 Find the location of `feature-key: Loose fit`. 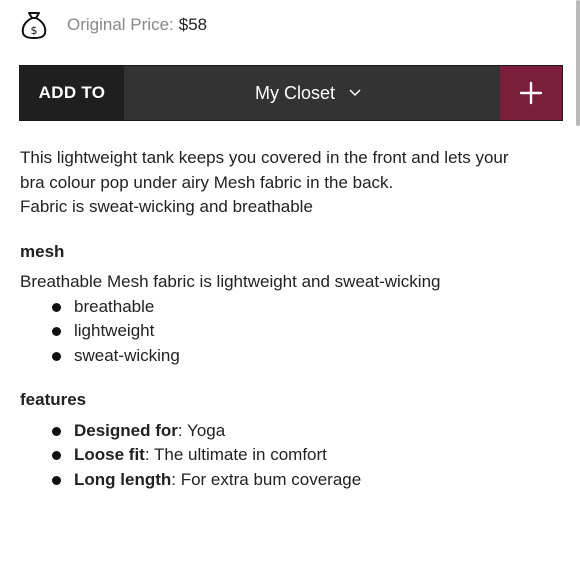

feature-key: Loose fit is located at coordinates (109, 454).